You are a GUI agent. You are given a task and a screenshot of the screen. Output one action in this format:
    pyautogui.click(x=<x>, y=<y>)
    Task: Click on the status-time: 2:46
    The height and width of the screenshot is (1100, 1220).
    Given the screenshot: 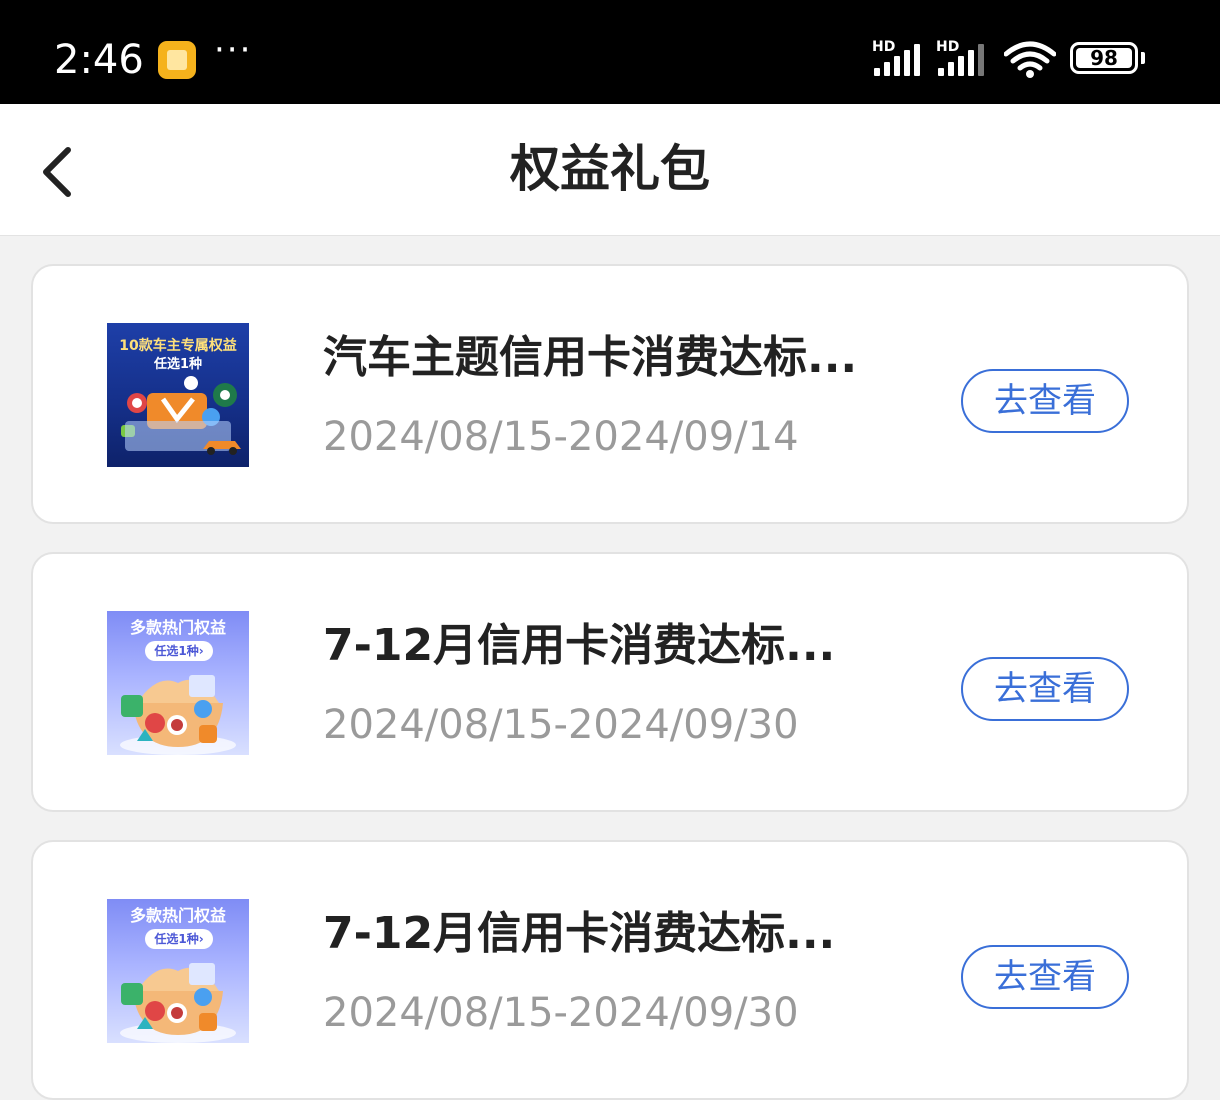 What is the action you would take?
    pyautogui.click(x=99, y=60)
    